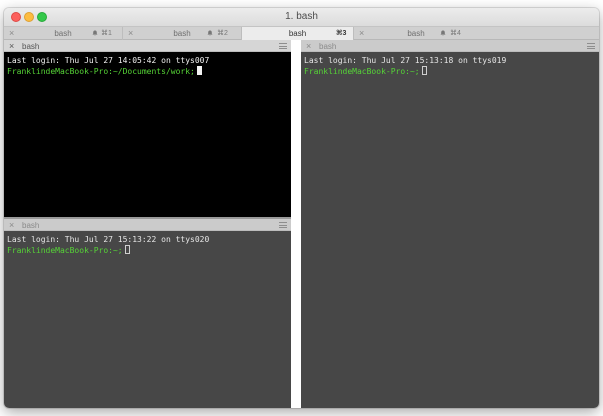 The image size is (603, 416). I want to click on tab-bar: × bash ⌘1 × bash ⌘2 bash ⌘3 × bash ⌘4, so click(301, 33).